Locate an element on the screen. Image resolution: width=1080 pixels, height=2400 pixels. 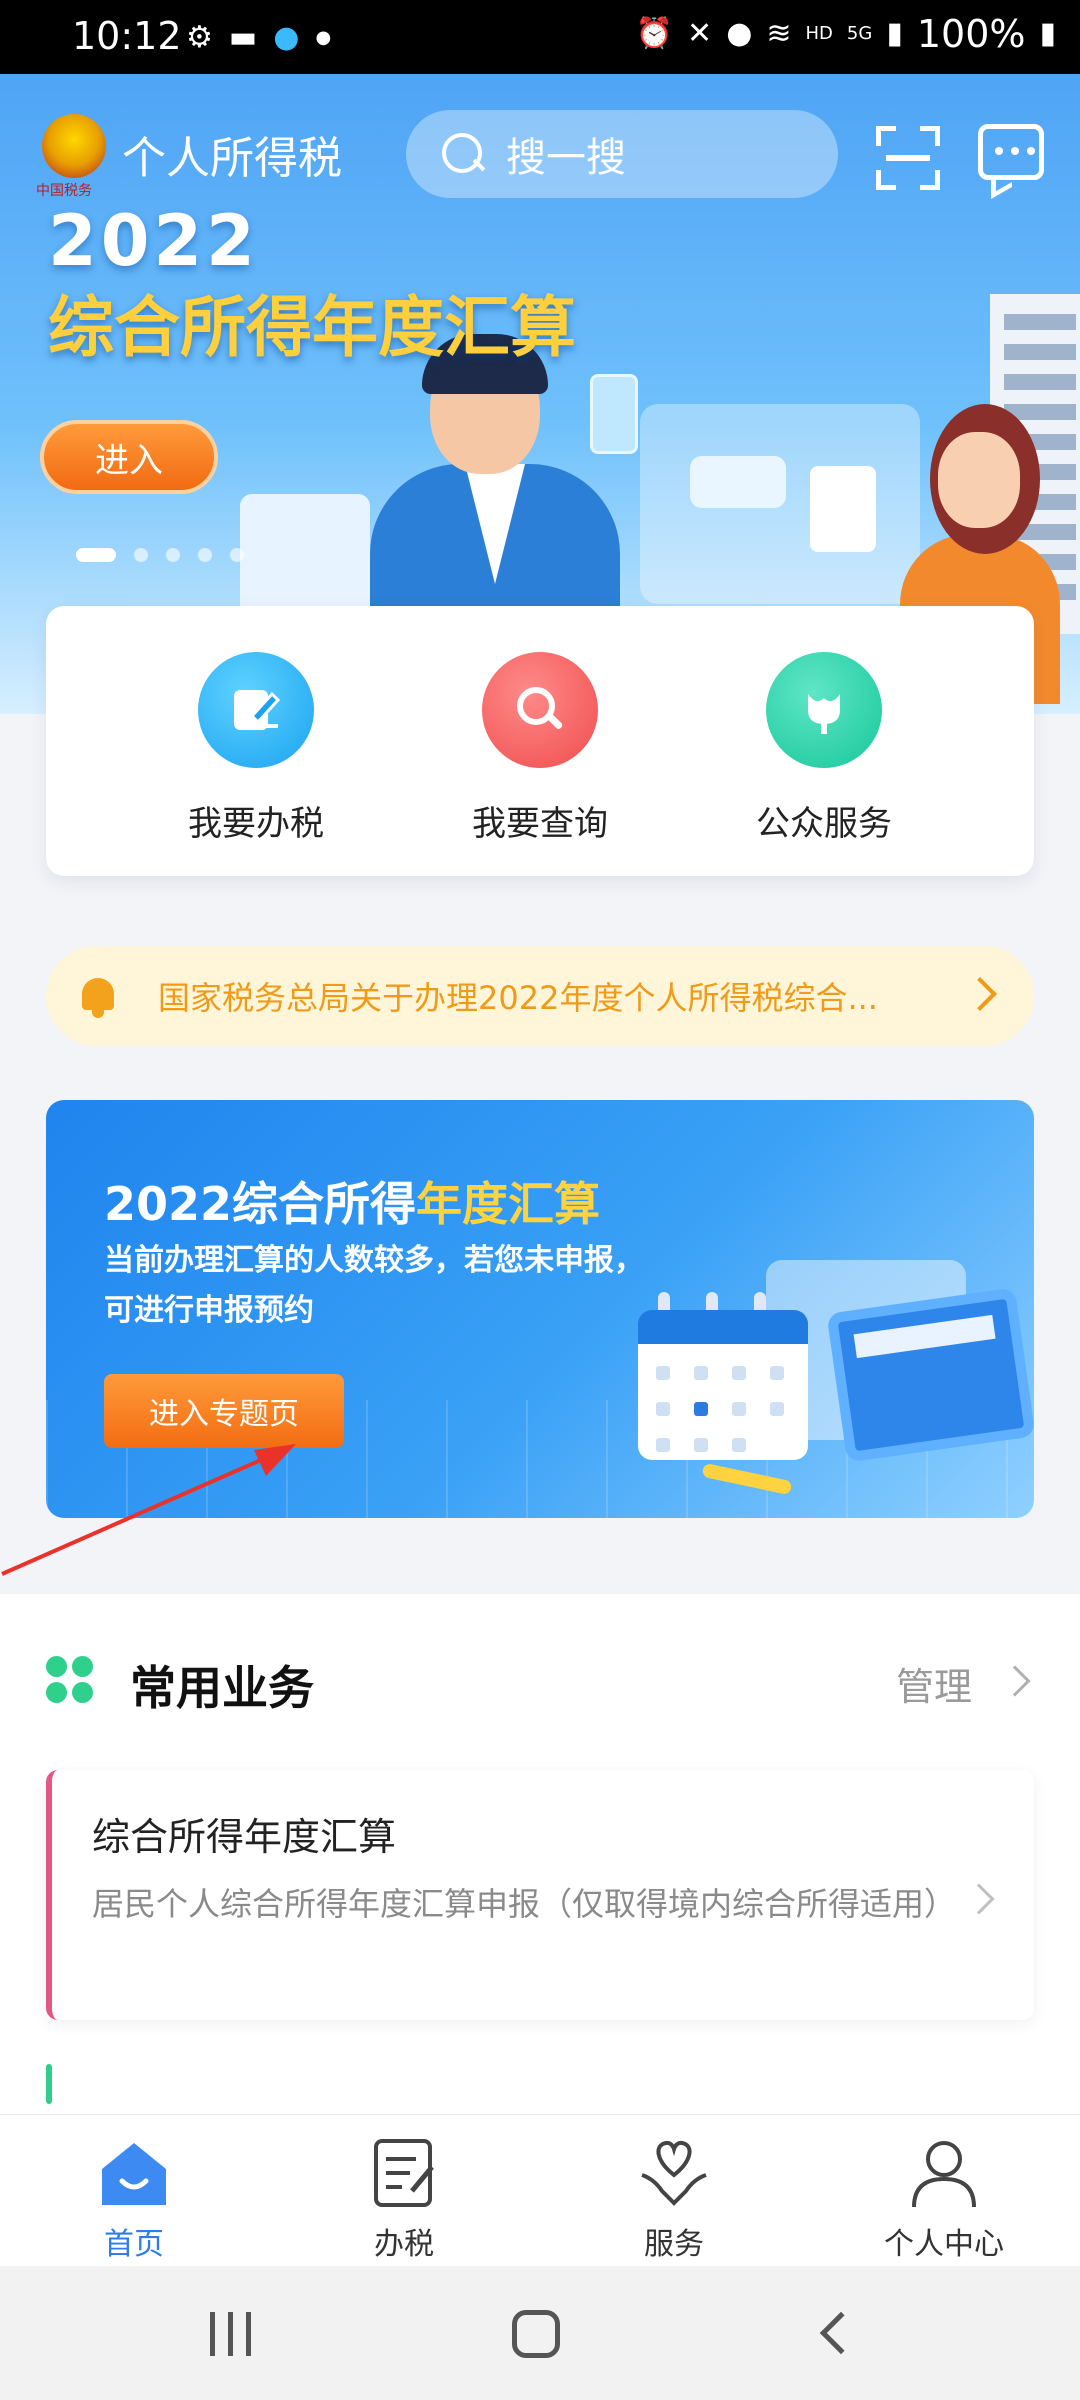
quick-action-tax: 我要办税 is located at coordinates (256, 748).